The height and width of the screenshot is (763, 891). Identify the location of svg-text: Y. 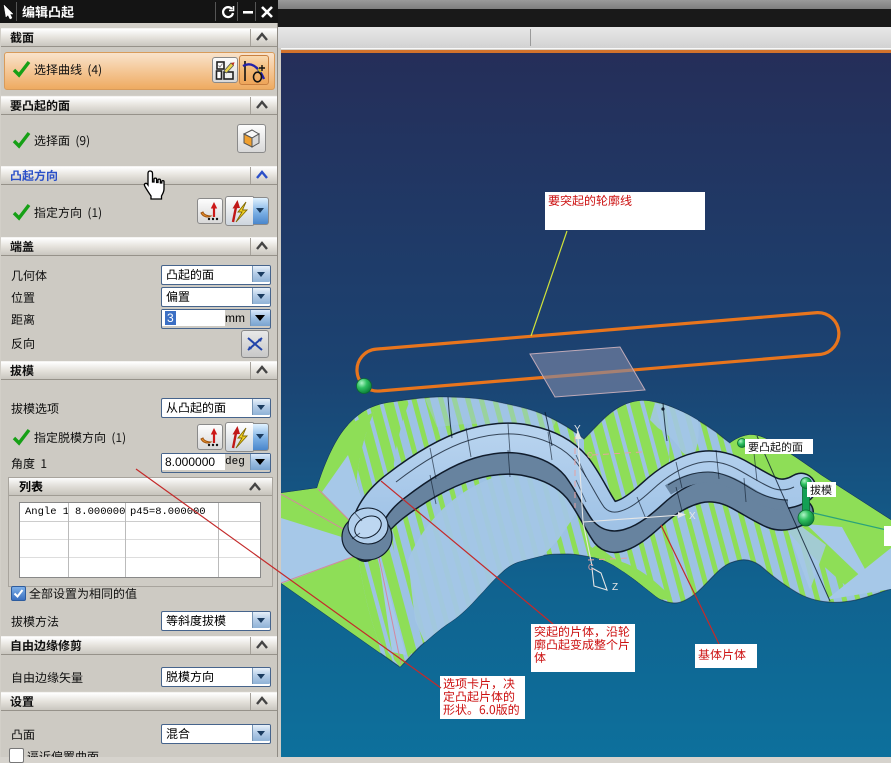
(577, 429).